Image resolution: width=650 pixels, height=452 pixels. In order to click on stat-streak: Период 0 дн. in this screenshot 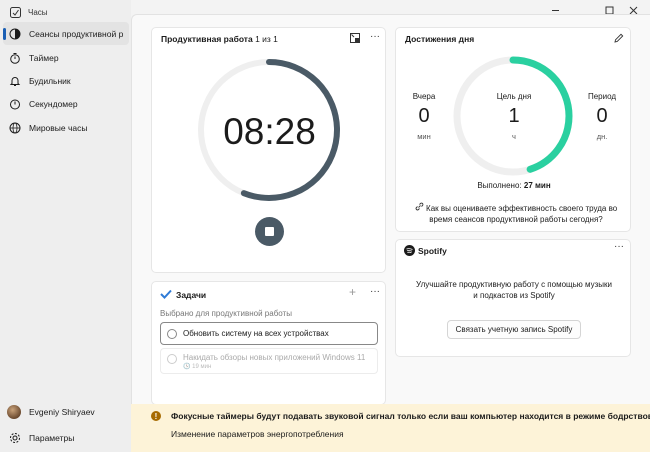, I will do `click(602, 116)`.